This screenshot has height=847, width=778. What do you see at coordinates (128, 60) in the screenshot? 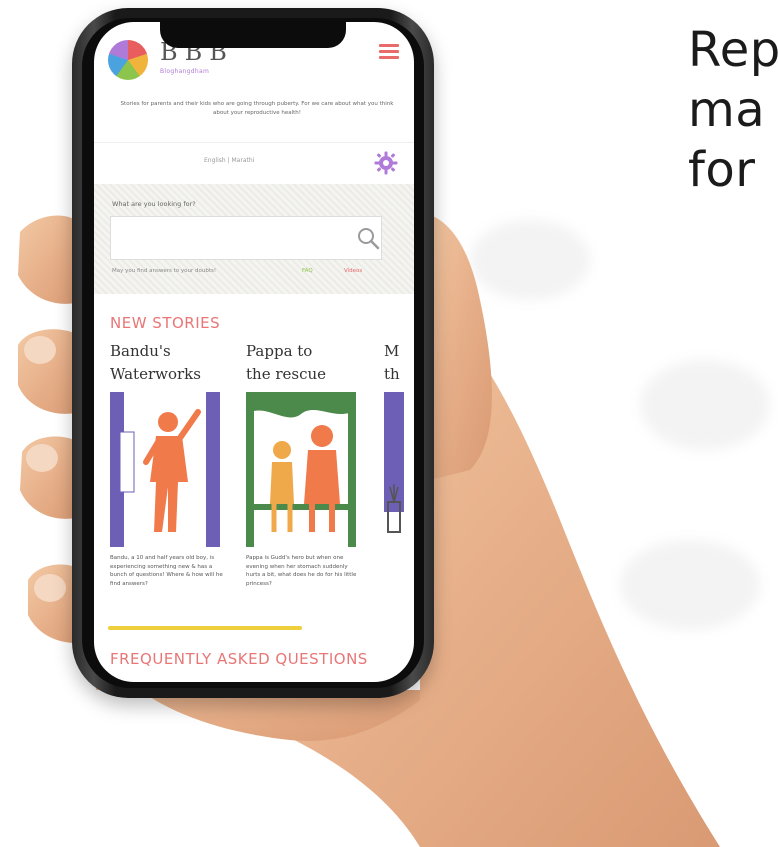
I see `app-logo-icon` at bounding box center [128, 60].